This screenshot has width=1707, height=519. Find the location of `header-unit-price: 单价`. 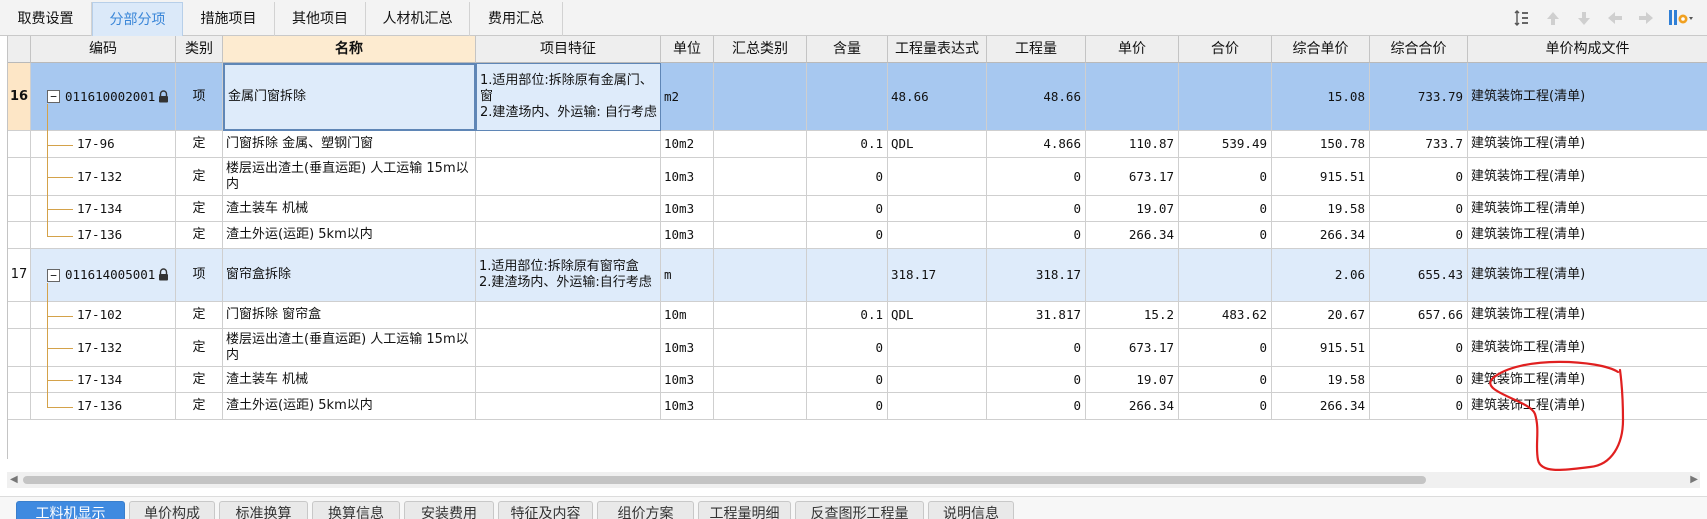

header-unit-price: 单价 is located at coordinates (1132, 49).